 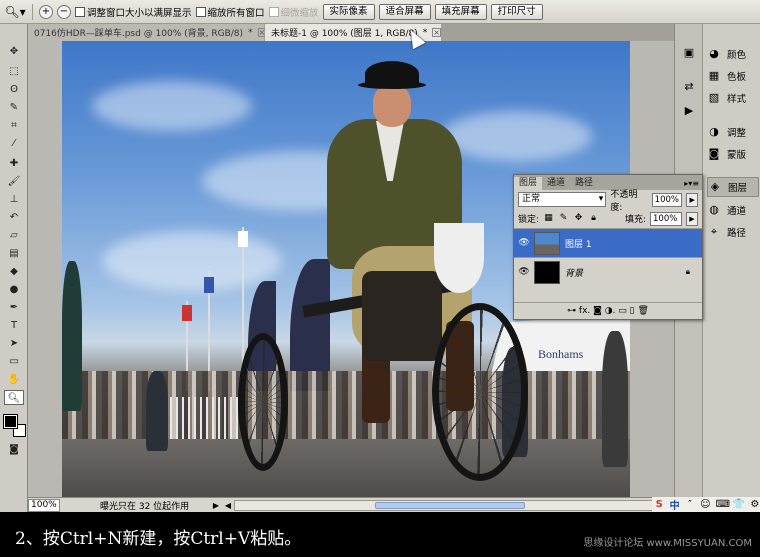 I want to click on dock-item-adjustments: ◑ 调整, so click(x=733, y=132).